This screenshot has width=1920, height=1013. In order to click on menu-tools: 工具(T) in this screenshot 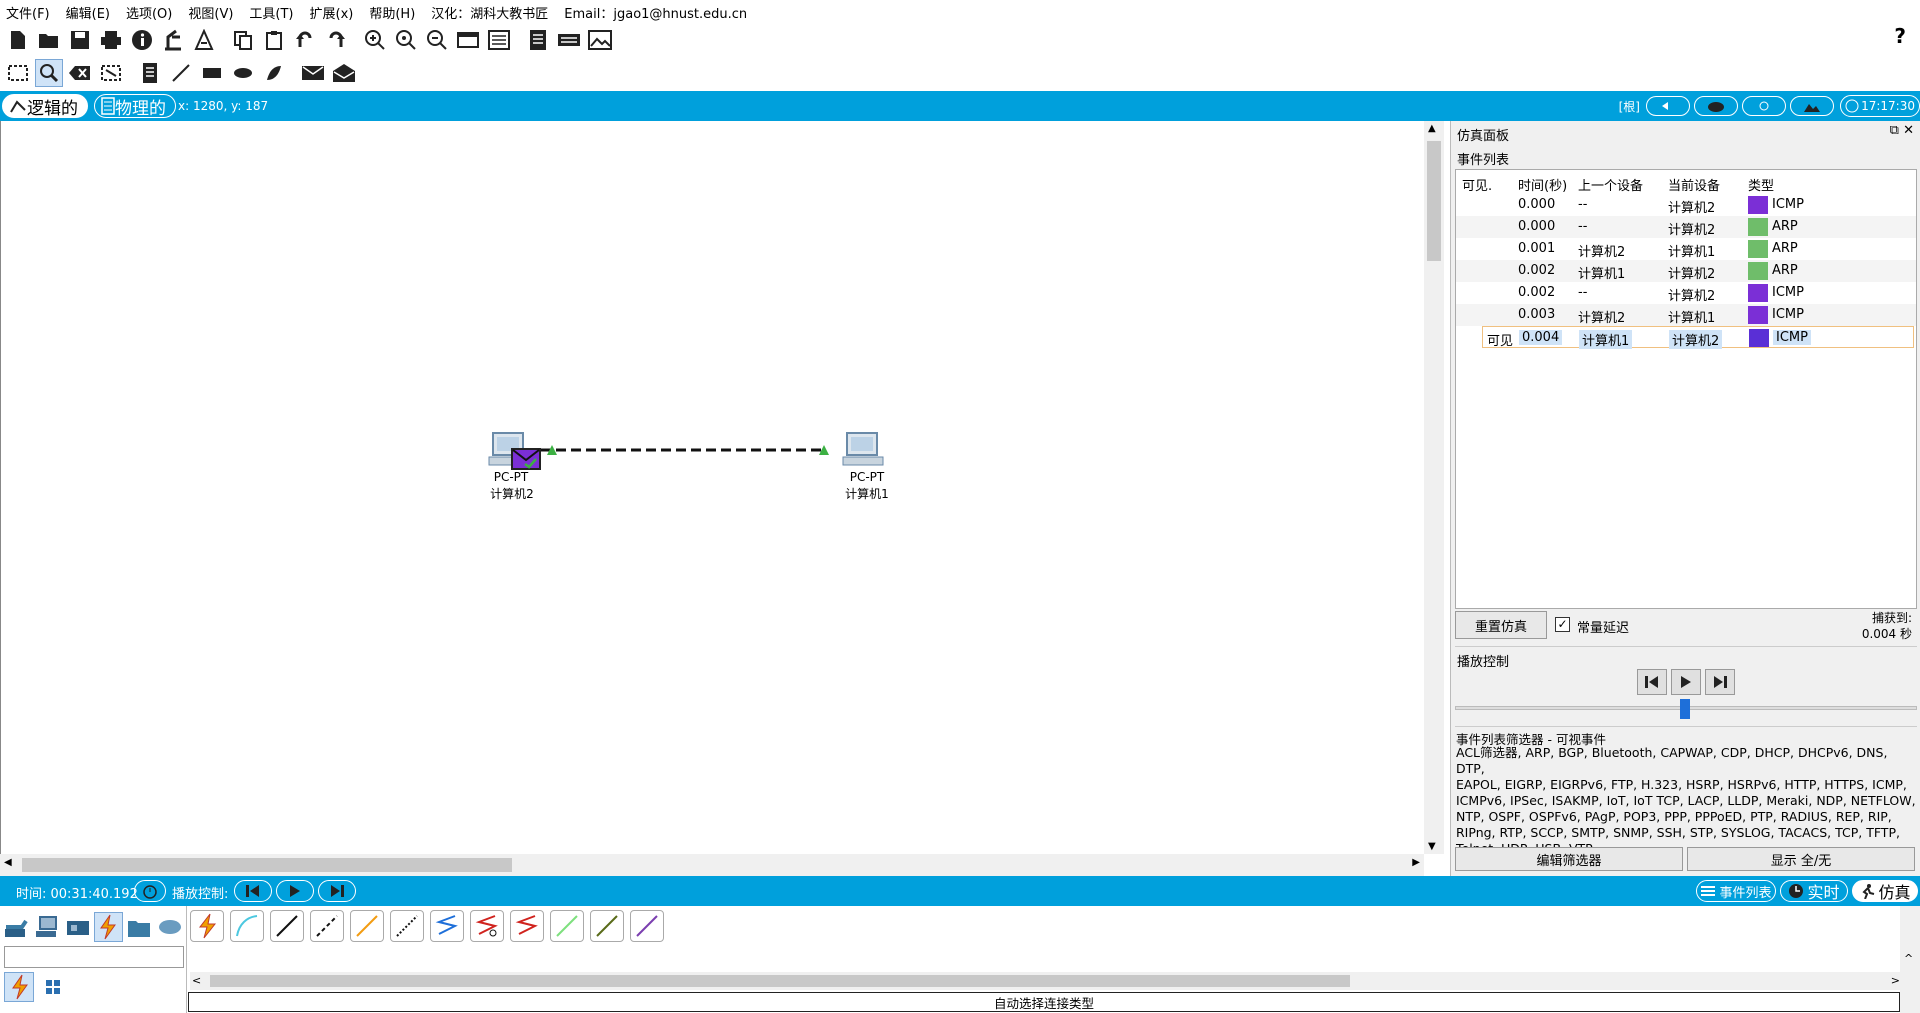, I will do `click(271, 12)`.